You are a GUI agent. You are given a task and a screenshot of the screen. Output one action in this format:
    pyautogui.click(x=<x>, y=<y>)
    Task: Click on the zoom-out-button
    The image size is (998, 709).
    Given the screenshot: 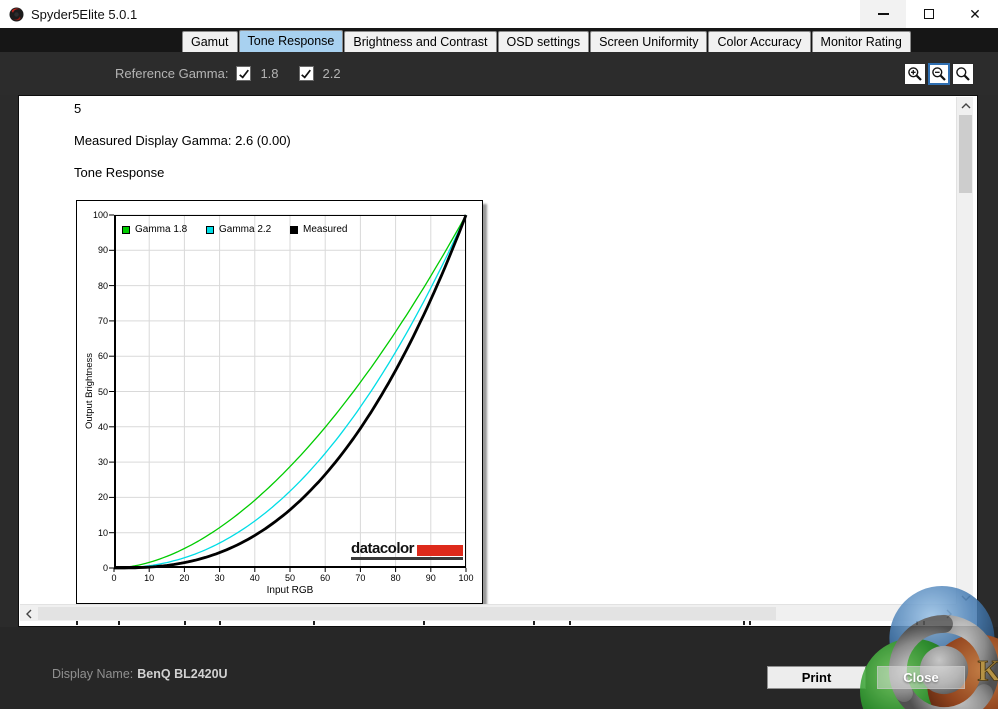 What is the action you would take?
    pyautogui.click(x=939, y=74)
    